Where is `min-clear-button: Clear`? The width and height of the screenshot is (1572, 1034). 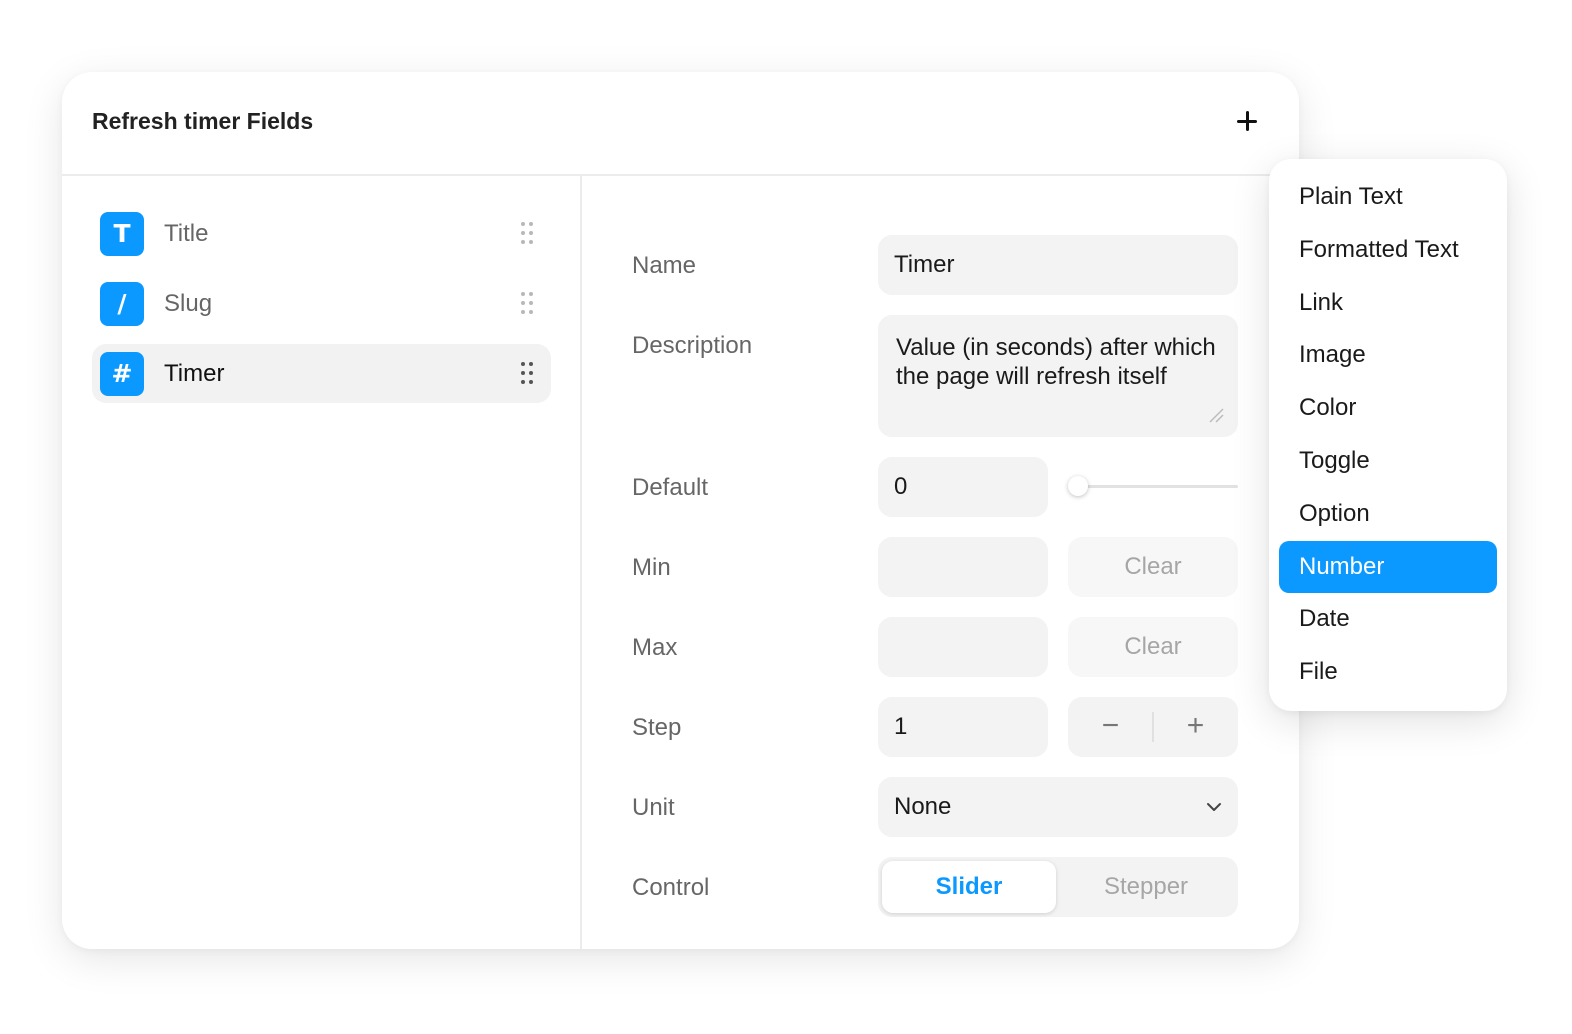
min-clear-button: Clear is located at coordinates (1153, 567).